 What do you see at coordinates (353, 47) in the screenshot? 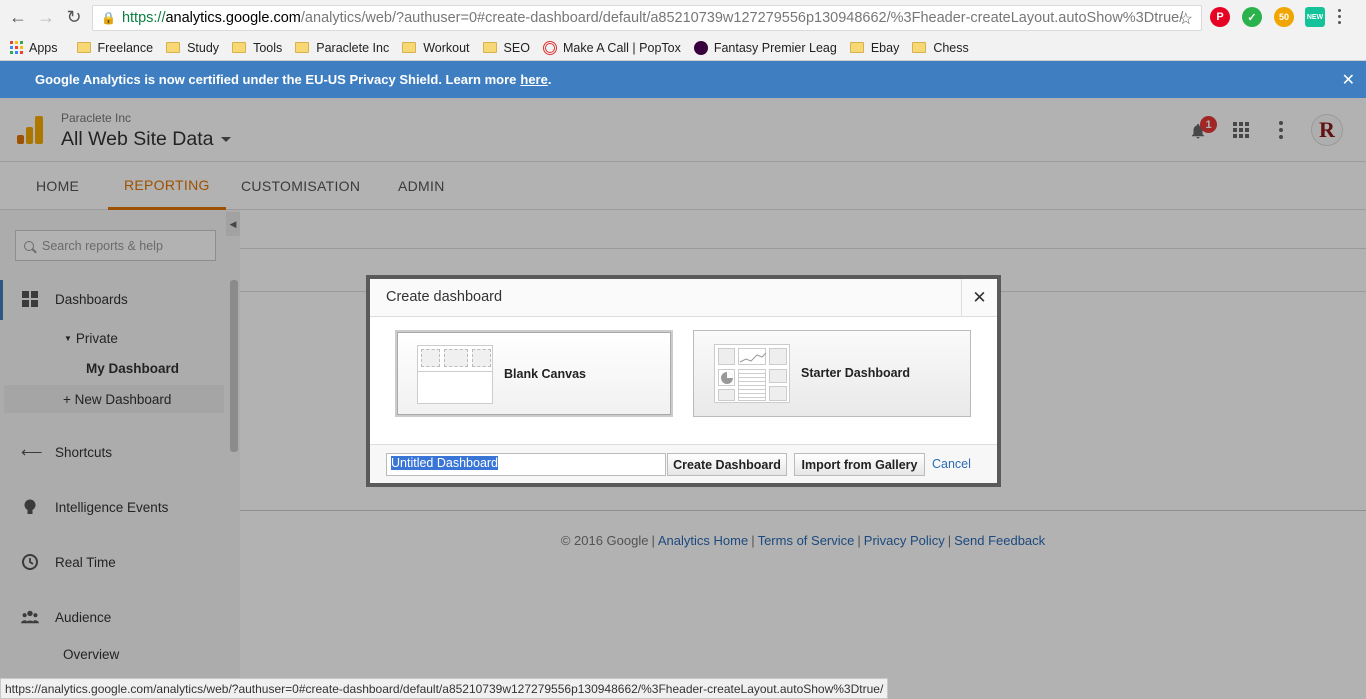
I see `bookmark-label: Paraclete Inc` at bounding box center [353, 47].